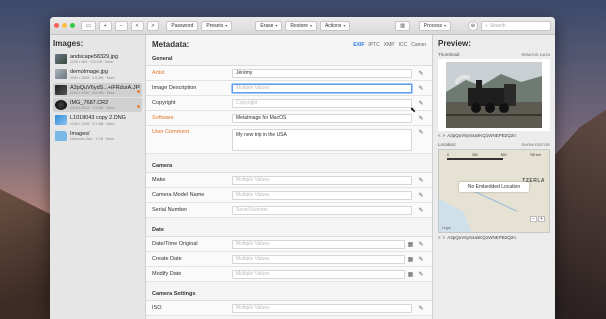  What do you see at coordinates (97, 105) in the screenshot?
I see `image-list-item: IMG_7687.CR2 4416 x 3312 · 7.6 MB · More` at bounding box center [97, 105].